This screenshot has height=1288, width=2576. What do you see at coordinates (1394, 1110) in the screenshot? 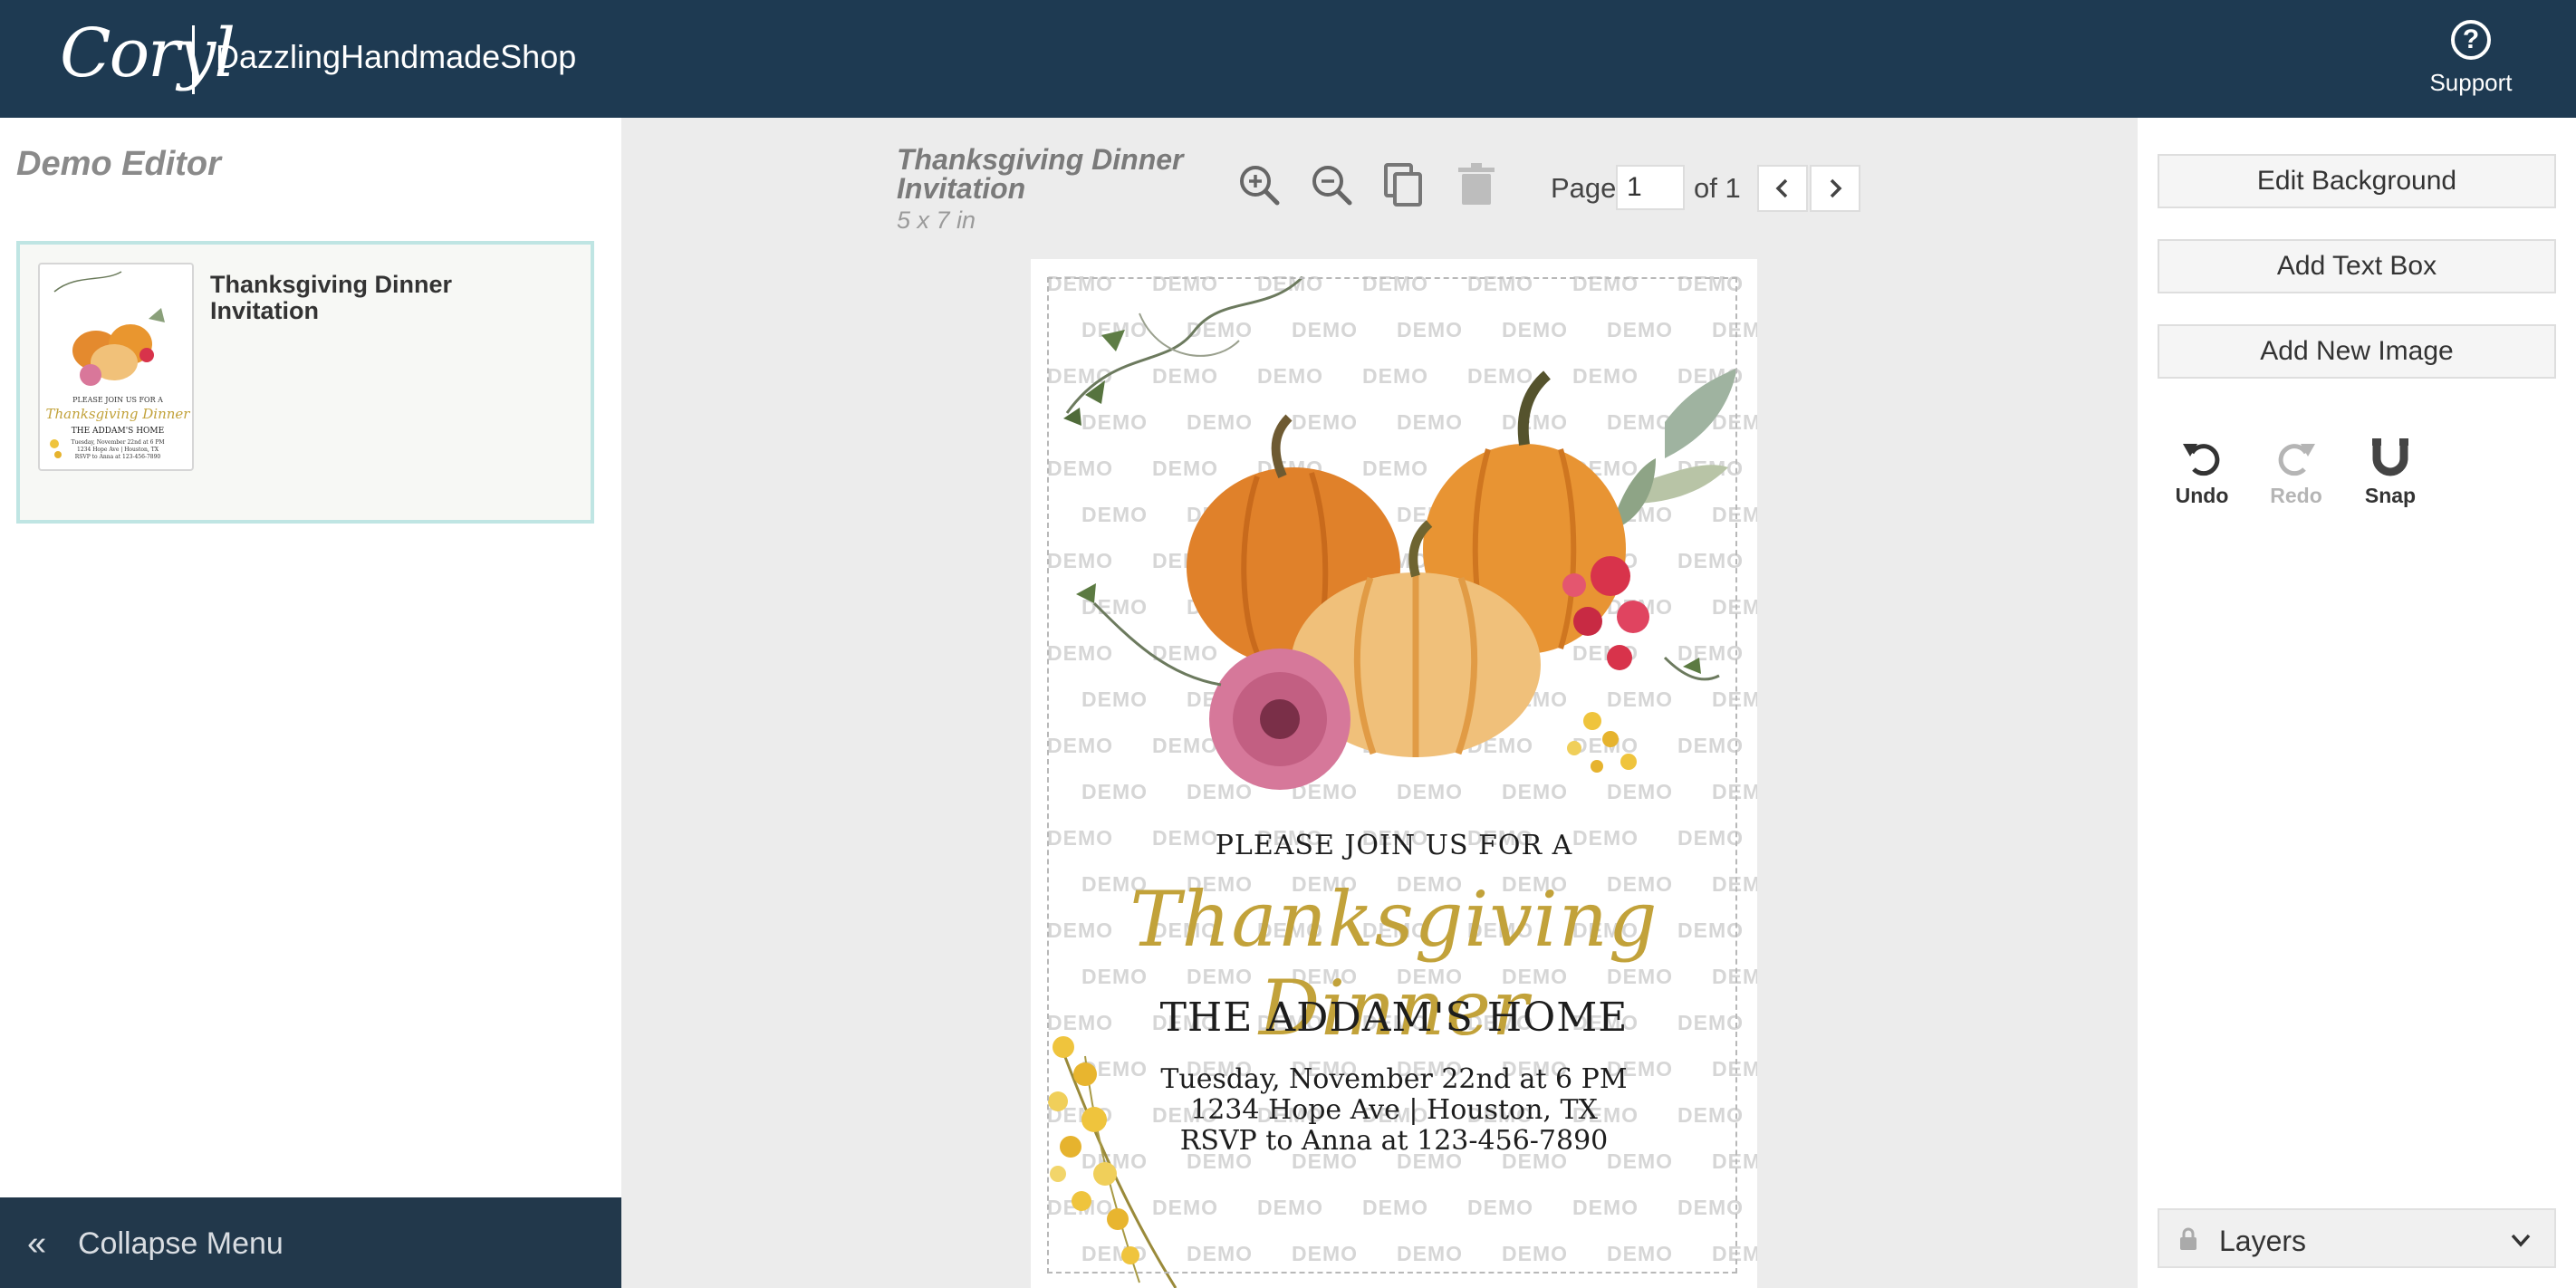
I see `invitation-address-text: 1234 Hope Ave | Houston, TX` at bounding box center [1394, 1110].